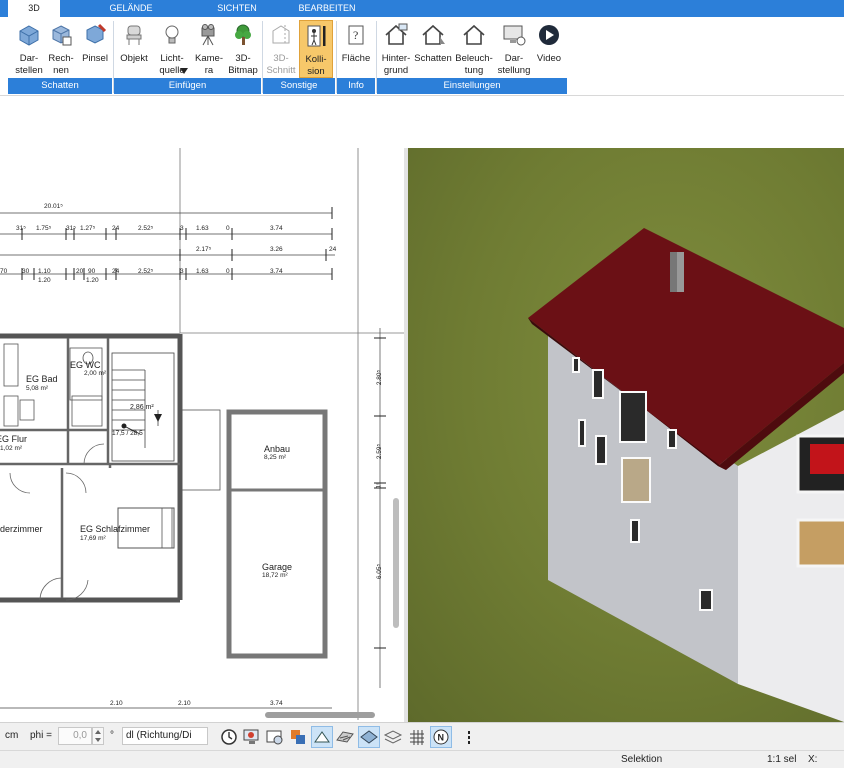  What do you see at coordinates (275, 737) in the screenshot?
I see `view-icon` at bounding box center [275, 737].